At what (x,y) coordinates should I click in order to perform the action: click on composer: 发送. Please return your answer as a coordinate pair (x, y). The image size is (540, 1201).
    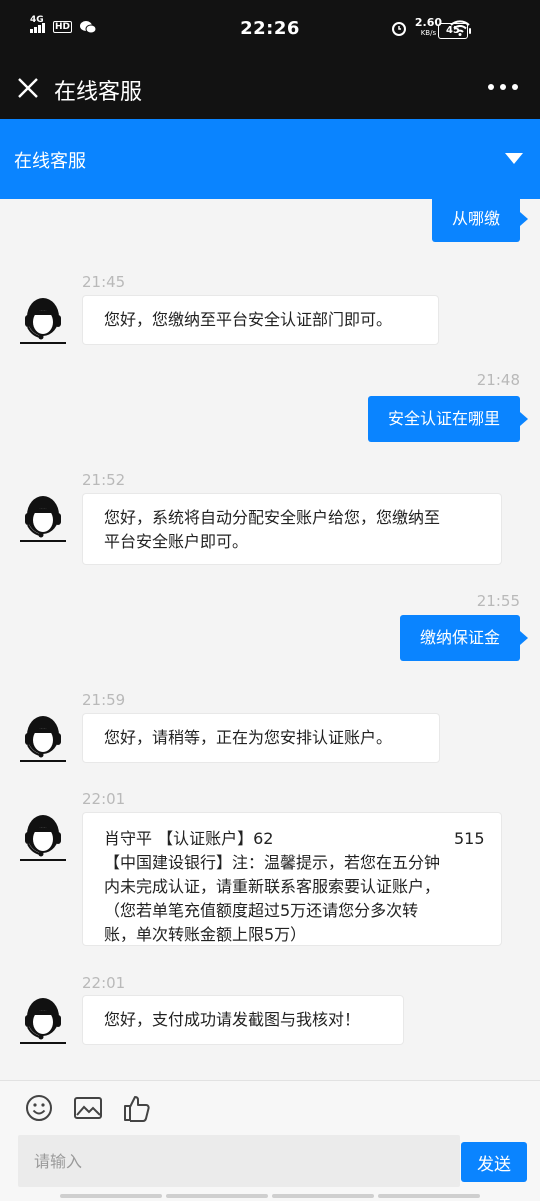
    Looking at the image, I should click on (270, 1140).